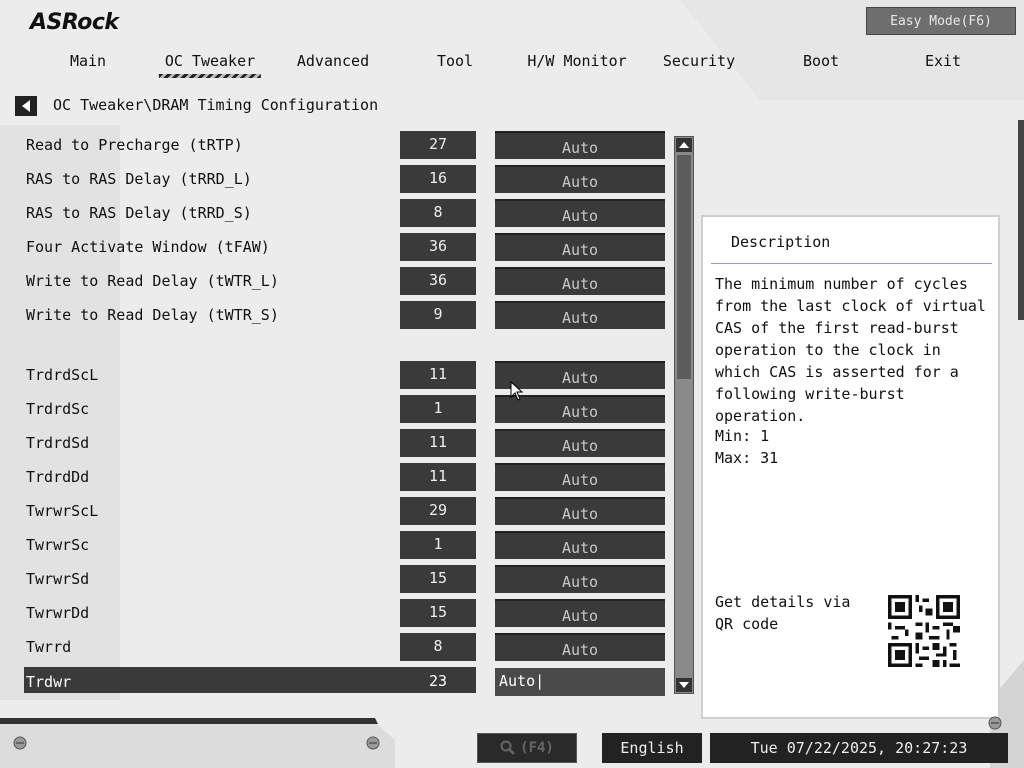  I want to click on setting-row-twtr-s: Write to Read Delay (tWTR_S) 9 Auto, so click(340, 315).